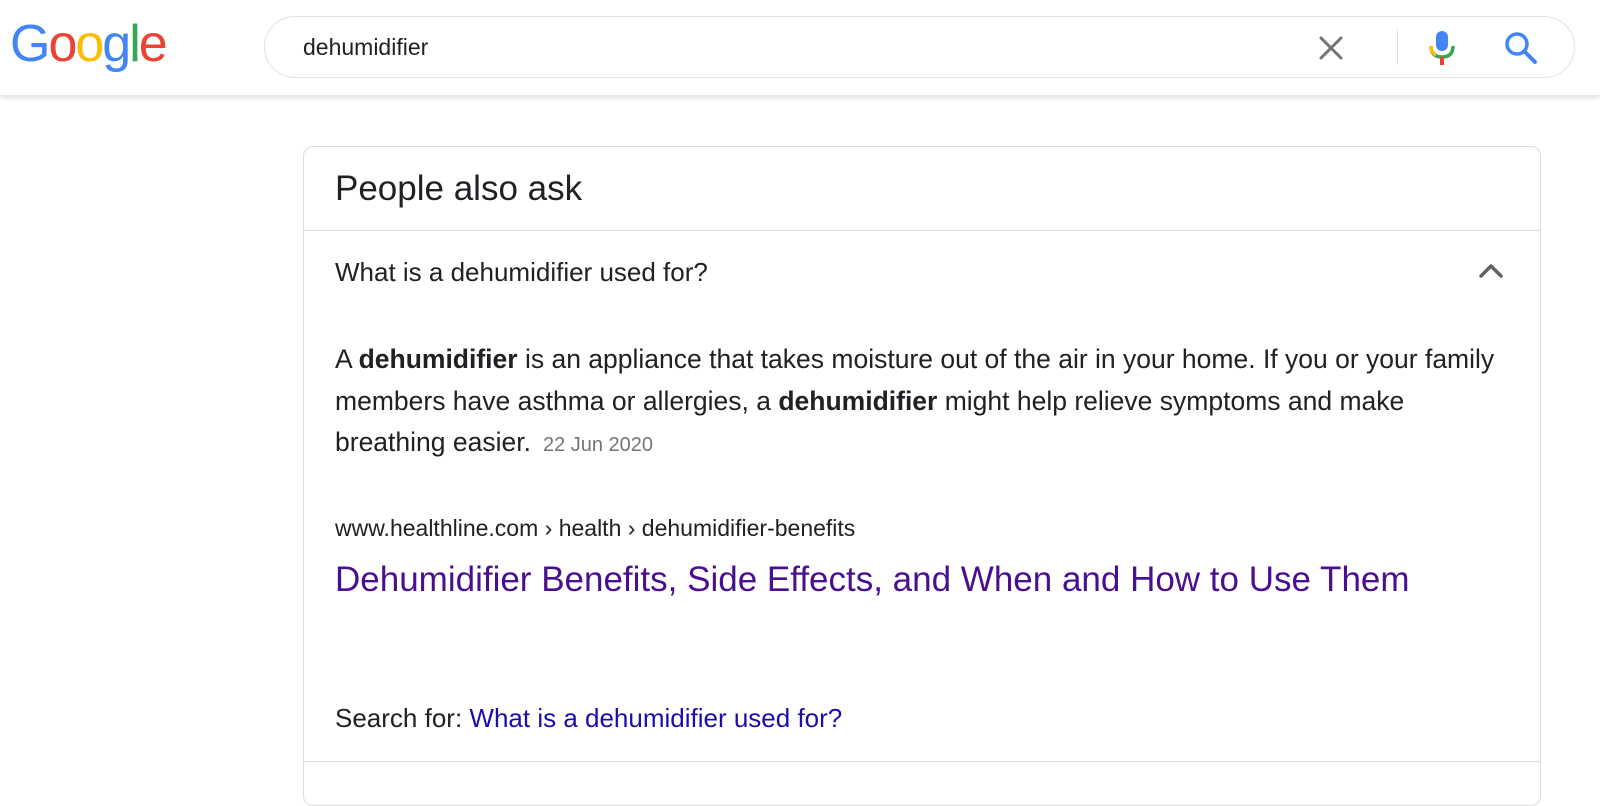 This screenshot has height=806, width=1600. What do you see at coordinates (153, 44) in the screenshot?
I see `logo-letter: e` at bounding box center [153, 44].